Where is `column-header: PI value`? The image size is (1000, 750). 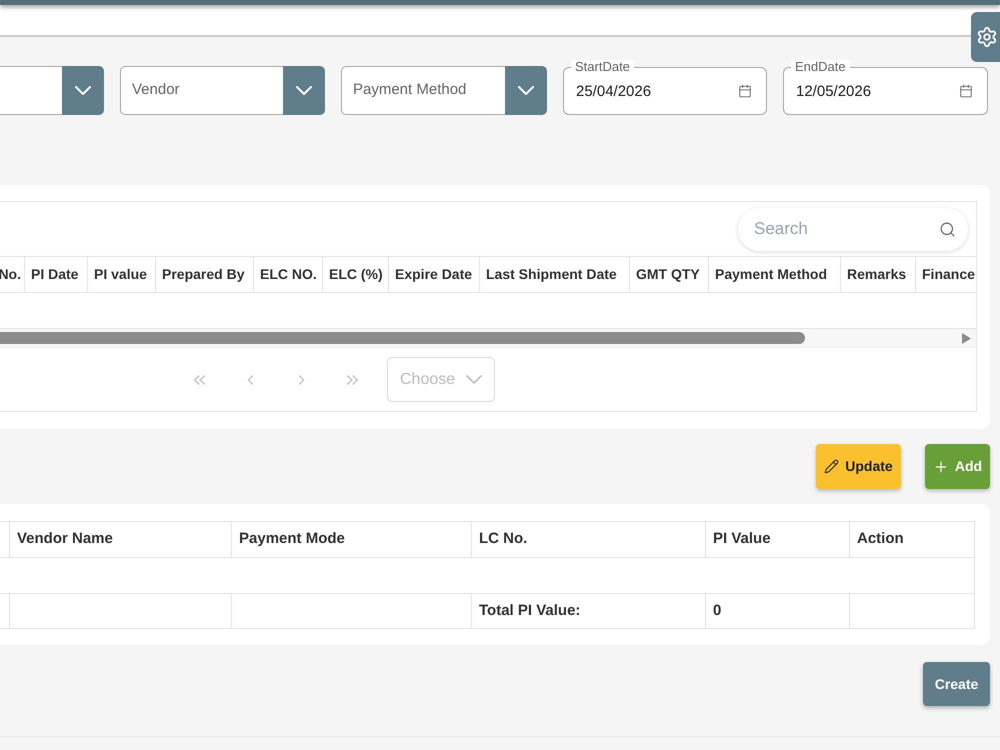 column-header: PI value is located at coordinates (120, 274).